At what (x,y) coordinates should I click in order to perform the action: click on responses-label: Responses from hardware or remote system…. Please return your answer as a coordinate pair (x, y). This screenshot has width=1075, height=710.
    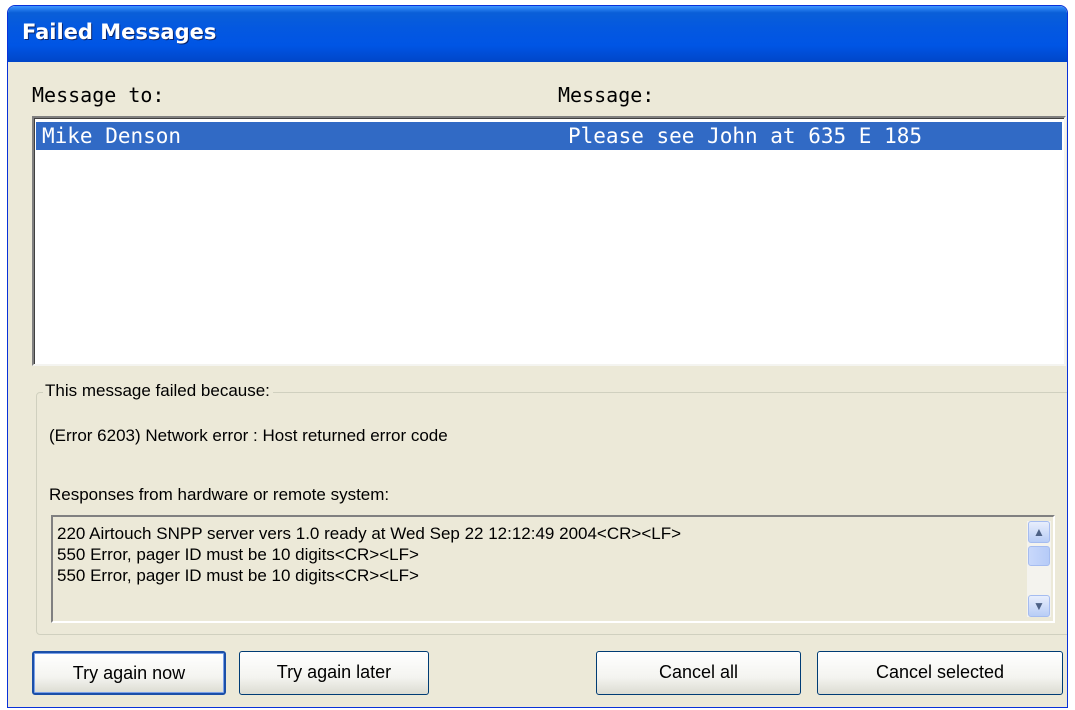
    Looking at the image, I should click on (219, 494).